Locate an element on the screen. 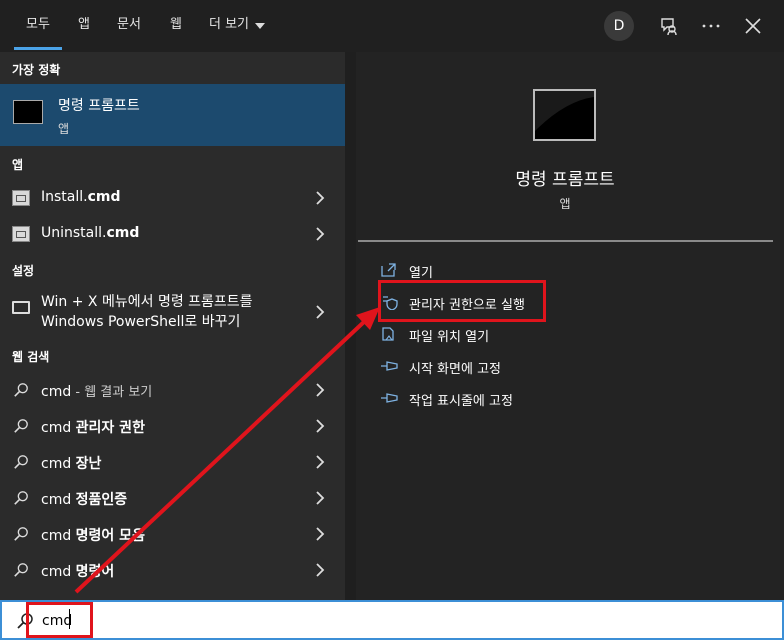  web-result-label: cmd - 웹 결과 보기 is located at coordinates (97, 392).